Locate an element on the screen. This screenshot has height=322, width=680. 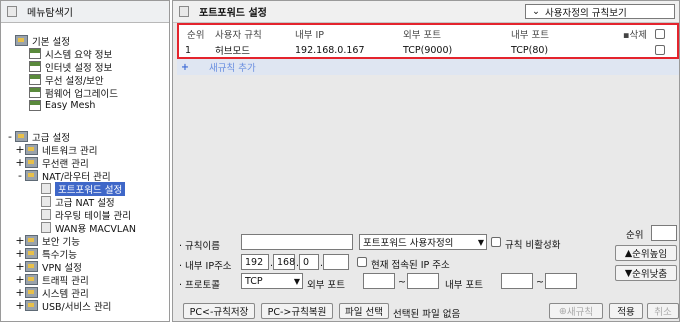
tree-item-routing-table: 라우팅 테이블 관리 is located at coordinates (86, 215).